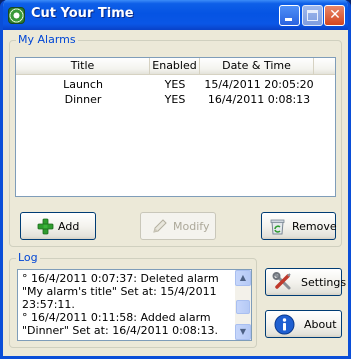  I want to click on chevron-up-icon: ▲, so click(243, 277).